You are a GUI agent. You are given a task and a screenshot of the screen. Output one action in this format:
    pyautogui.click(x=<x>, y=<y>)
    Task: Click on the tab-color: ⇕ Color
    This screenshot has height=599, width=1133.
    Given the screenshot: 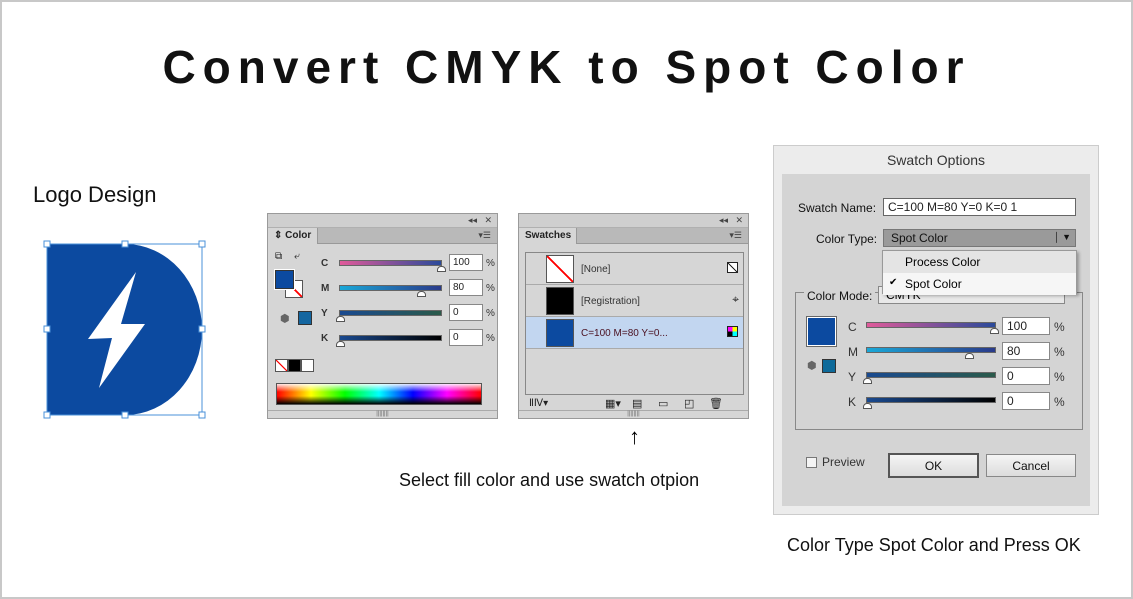 What is the action you would take?
    pyautogui.click(x=293, y=236)
    